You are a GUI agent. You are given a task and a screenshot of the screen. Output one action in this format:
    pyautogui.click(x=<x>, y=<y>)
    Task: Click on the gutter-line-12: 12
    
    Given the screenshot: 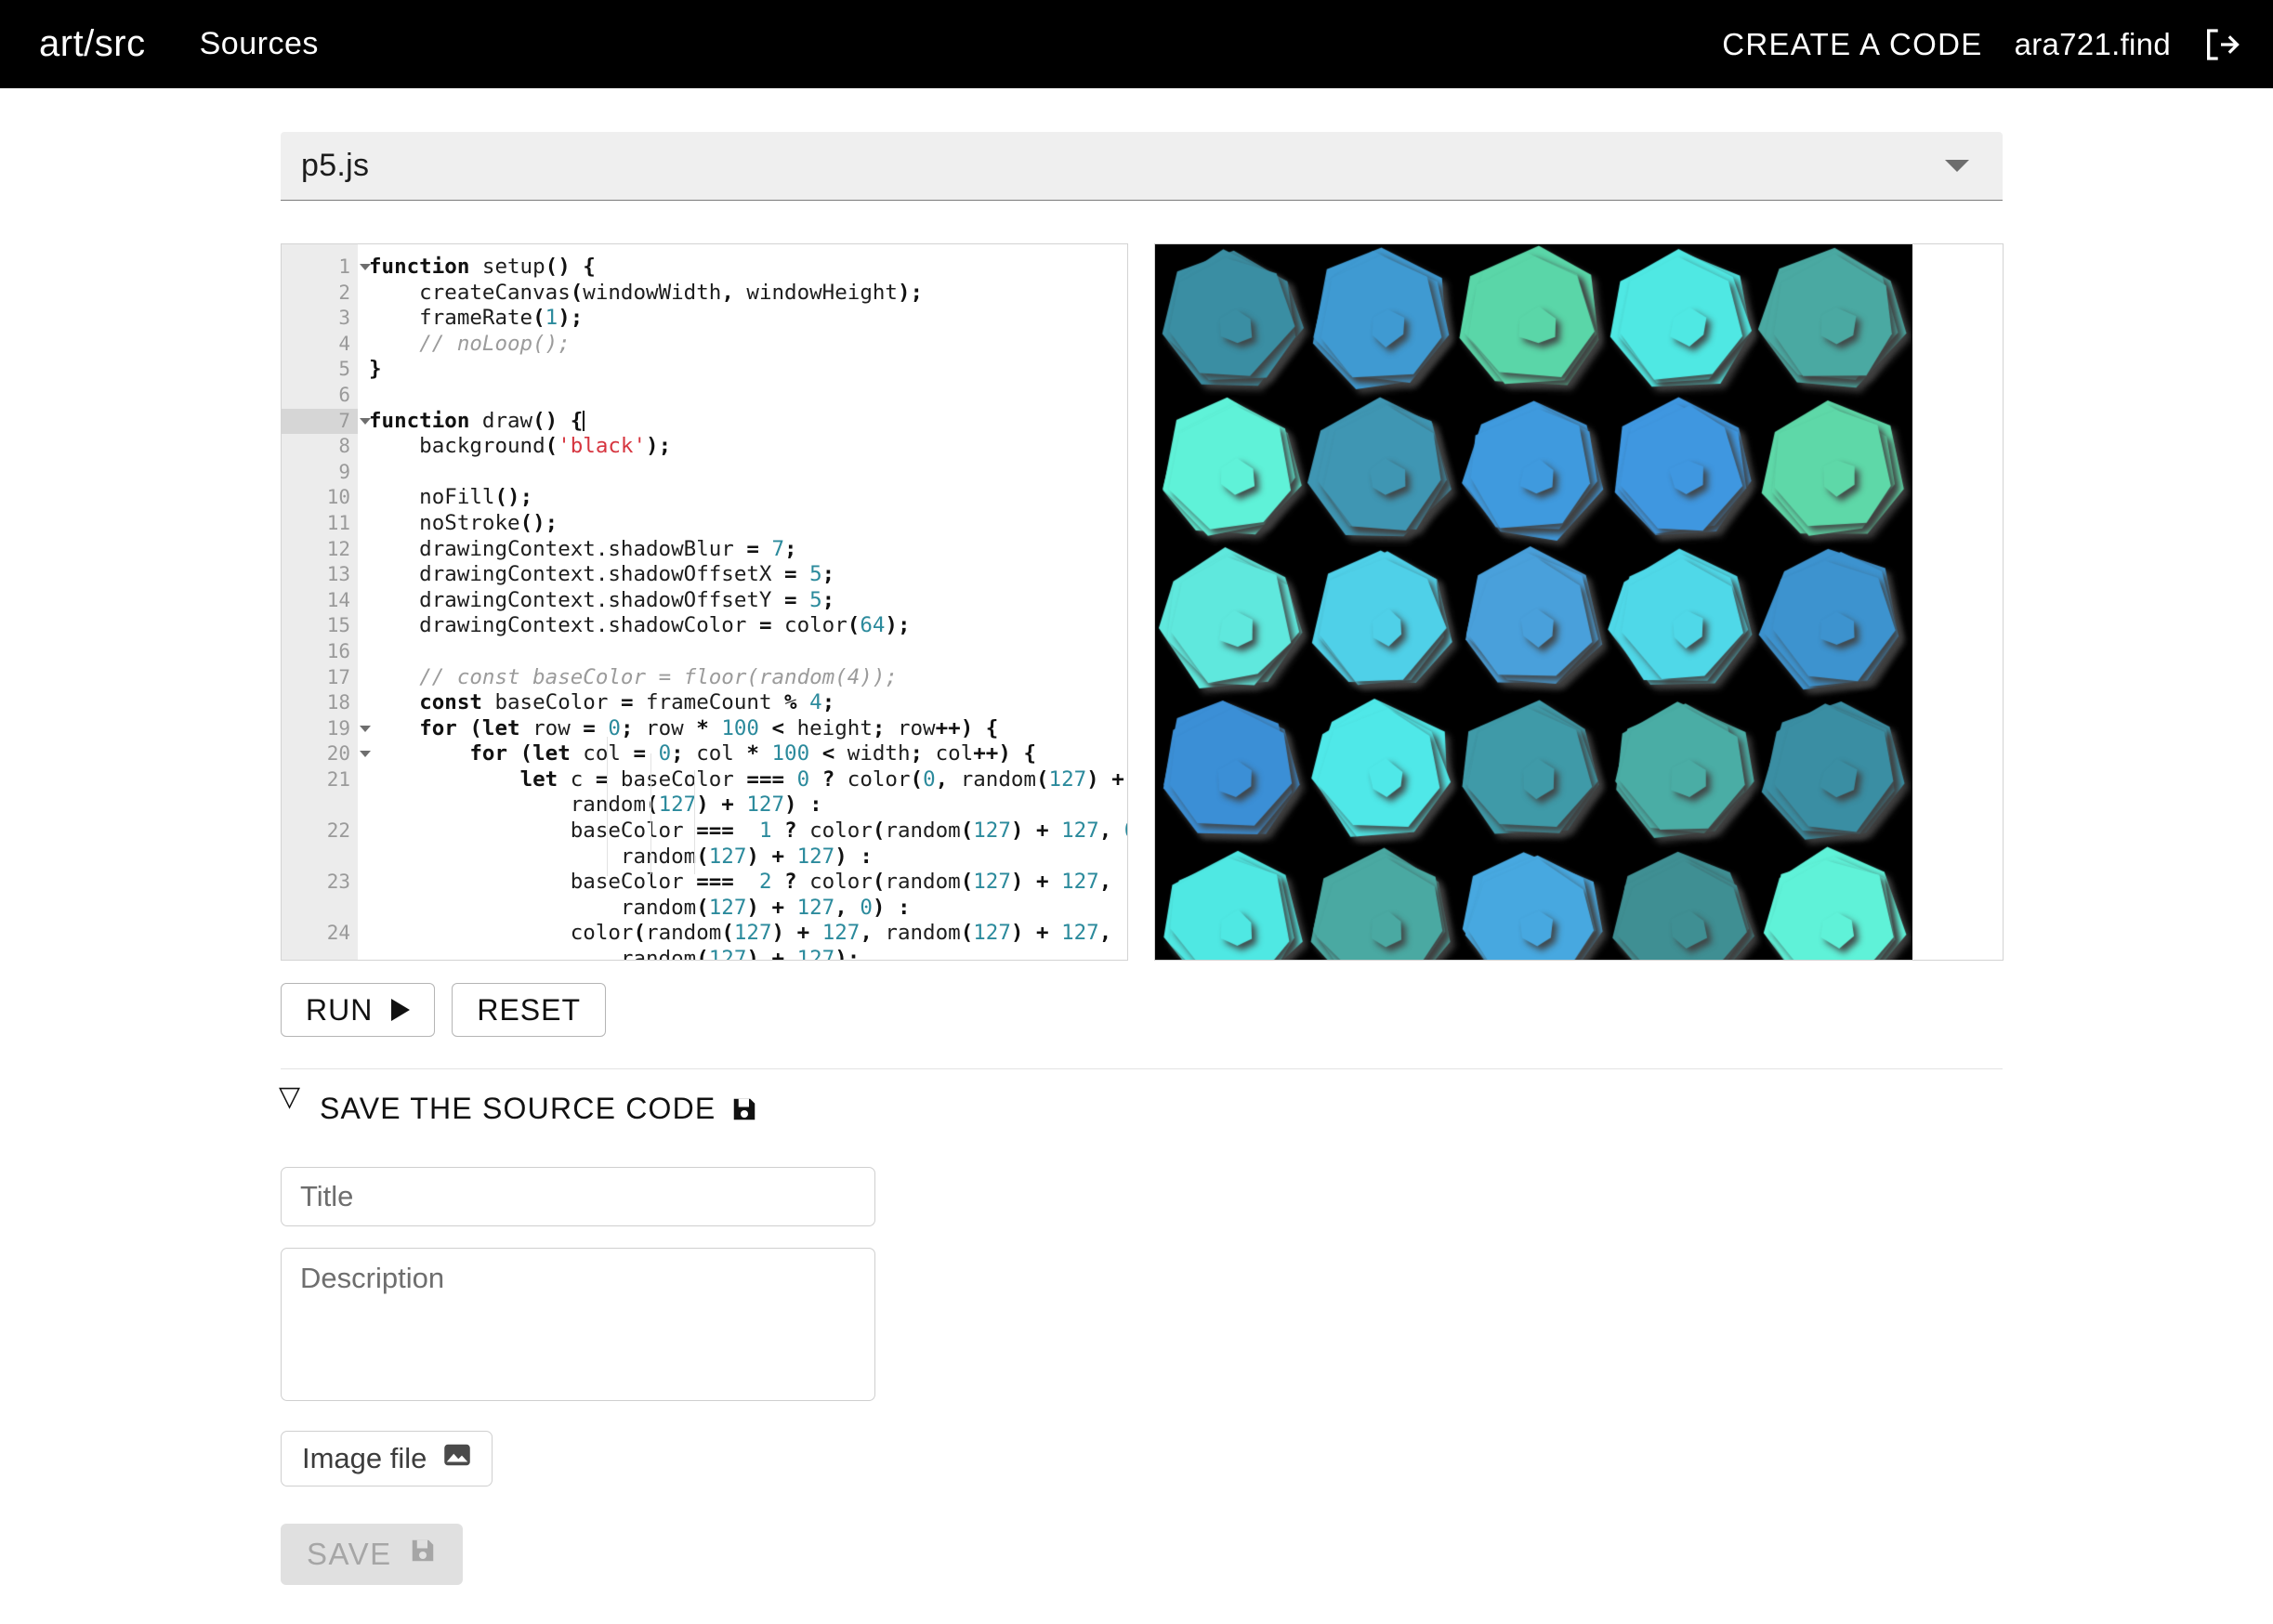 What is the action you would take?
    pyautogui.click(x=338, y=548)
    